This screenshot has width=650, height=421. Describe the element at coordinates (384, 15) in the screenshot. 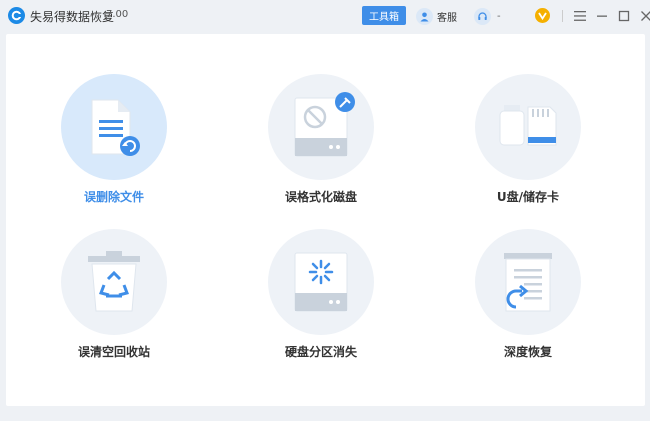

I see `toolbox-button: 工具箱` at that location.